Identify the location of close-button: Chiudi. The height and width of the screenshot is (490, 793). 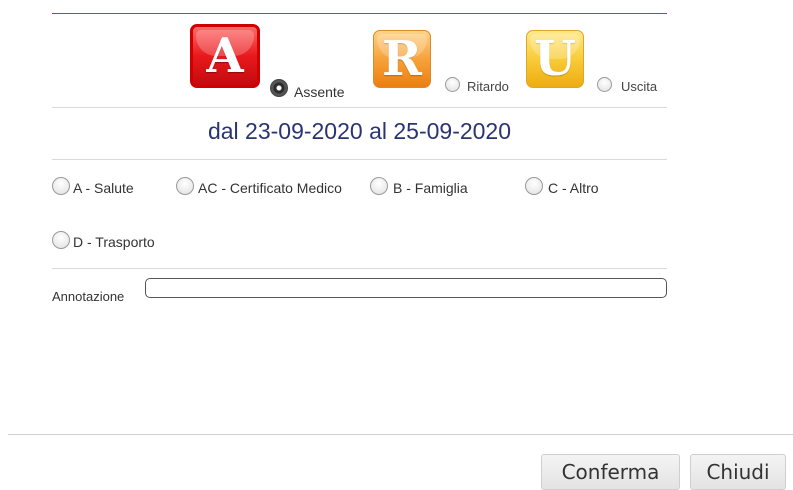
(738, 472).